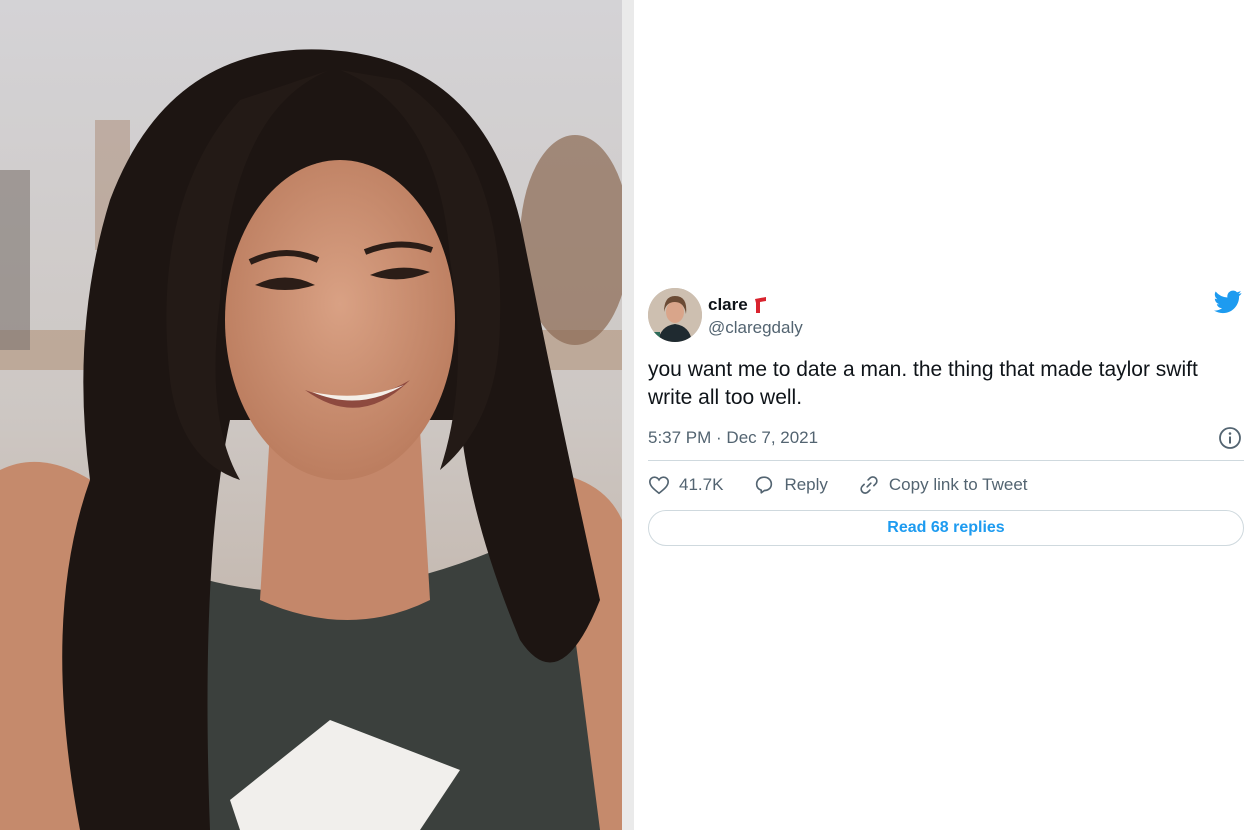 The width and height of the screenshot is (1250, 830). I want to click on like-count: 41.7K, so click(701, 484).